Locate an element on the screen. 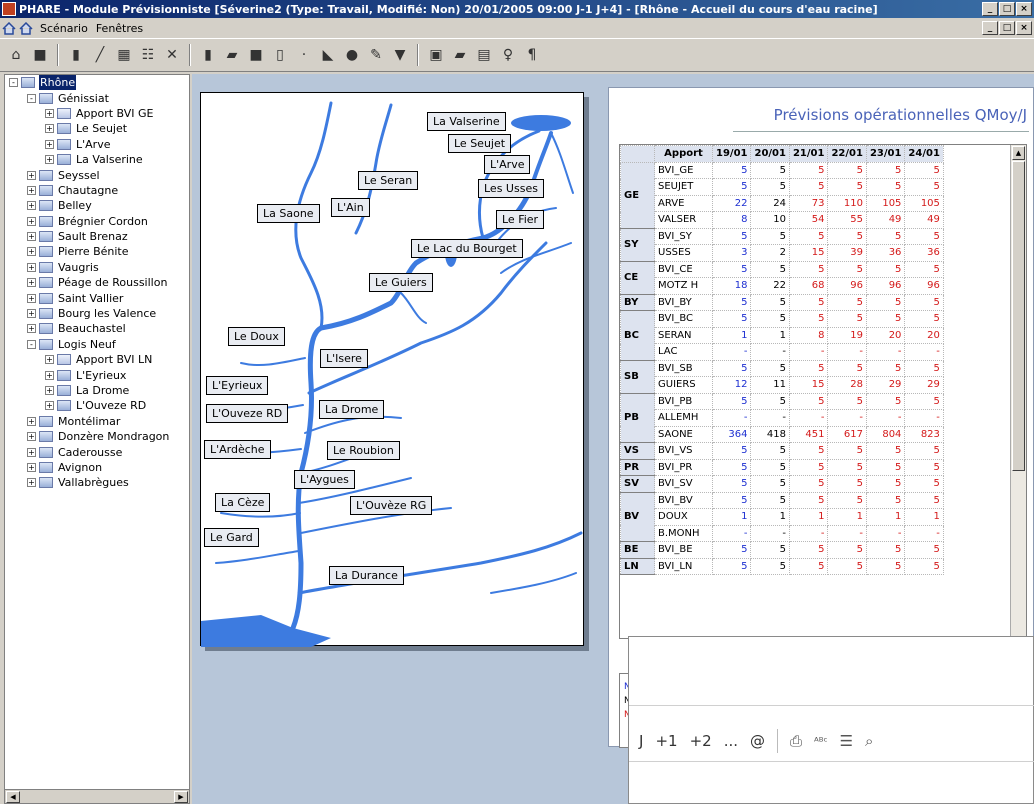 This screenshot has height=804, width=1034. tree-item: - Génissiat is located at coordinates (97, 97).